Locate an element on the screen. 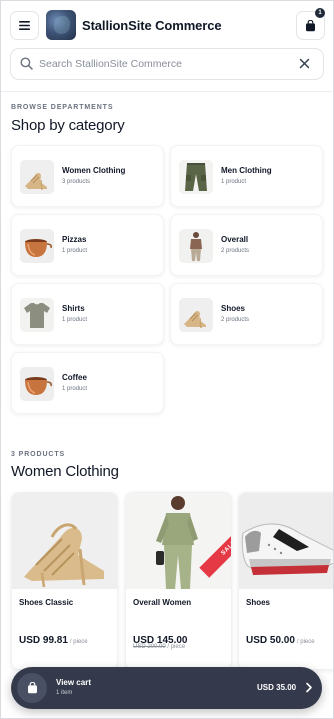  categories-title: Shop by category is located at coordinates (68, 125).